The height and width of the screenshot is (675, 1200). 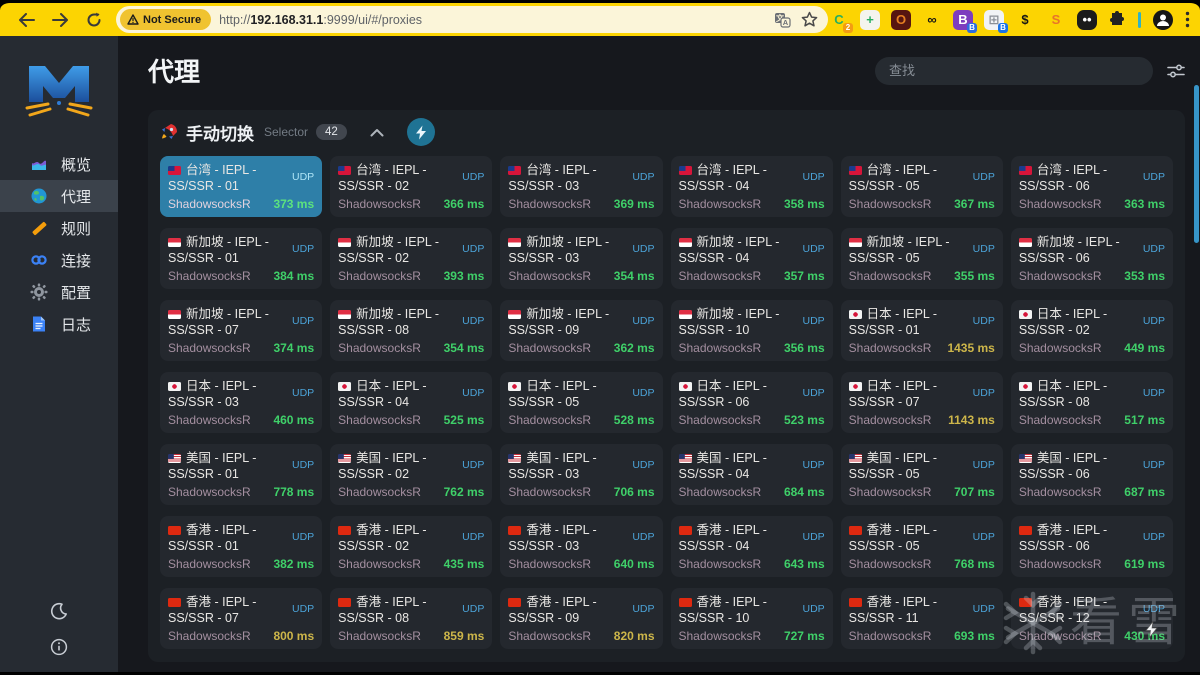 I want to click on sidebar-item-rules: 规则, so click(x=59, y=228).